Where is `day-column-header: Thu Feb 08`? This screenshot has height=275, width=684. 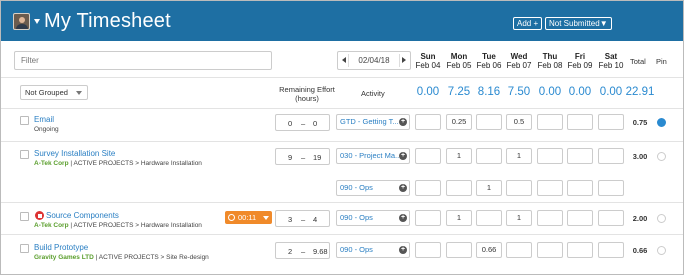
day-column-header: Thu Feb 08 is located at coordinates (550, 61).